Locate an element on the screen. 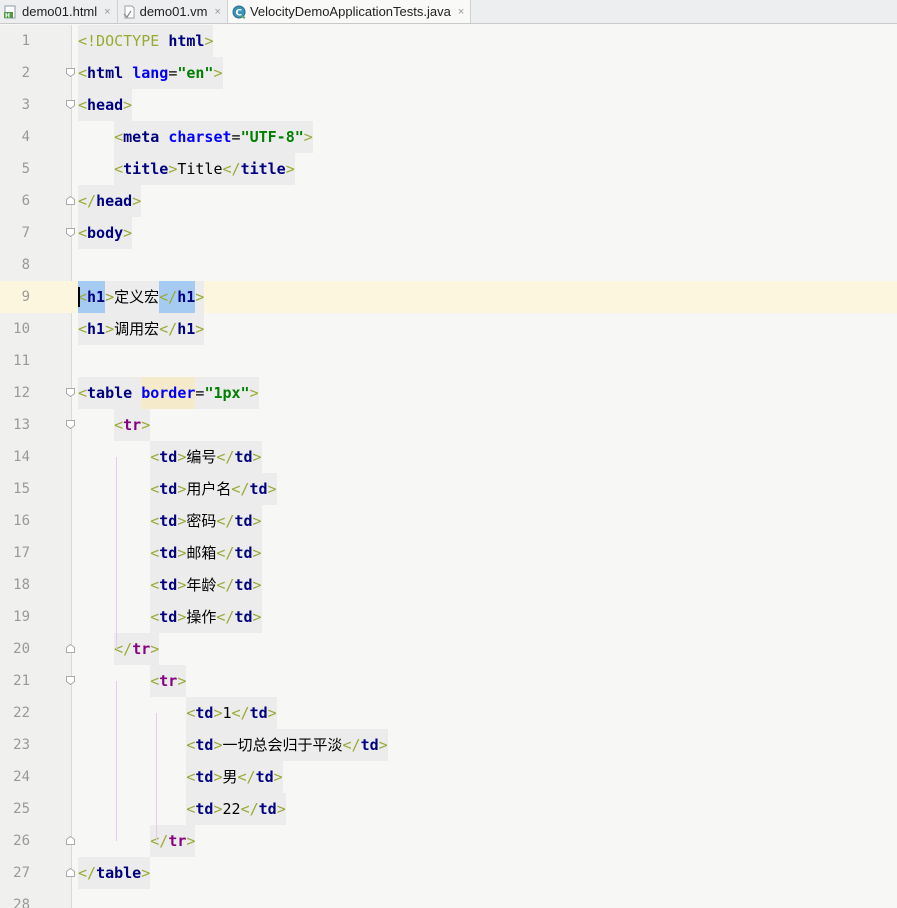  code-line: 26 </tr > is located at coordinates (448, 841).